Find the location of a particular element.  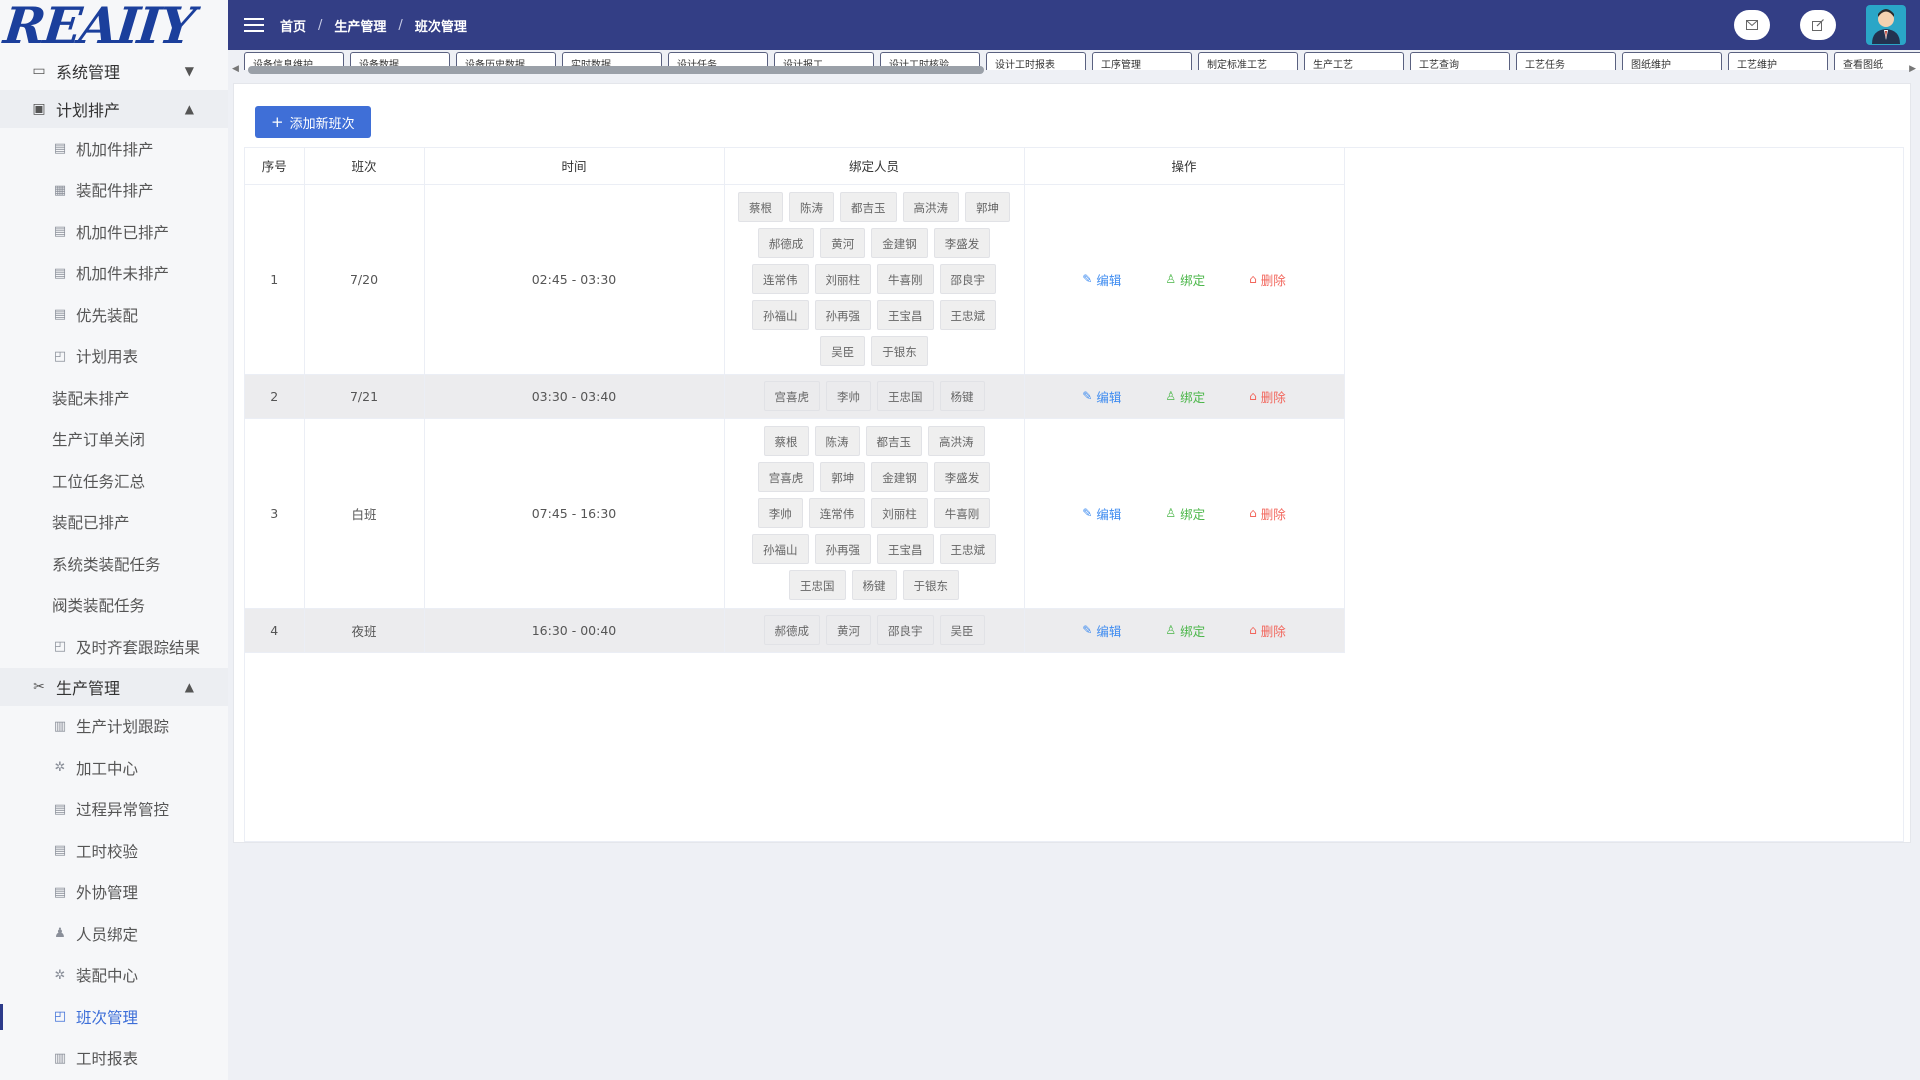

person-tag: 连常伟 is located at coordinates (837, 513).